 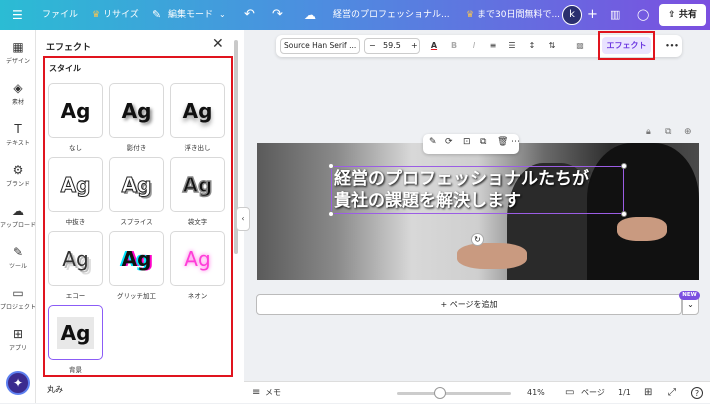 I want to click on folder-icon: ▭, so click(x=18, y=293).